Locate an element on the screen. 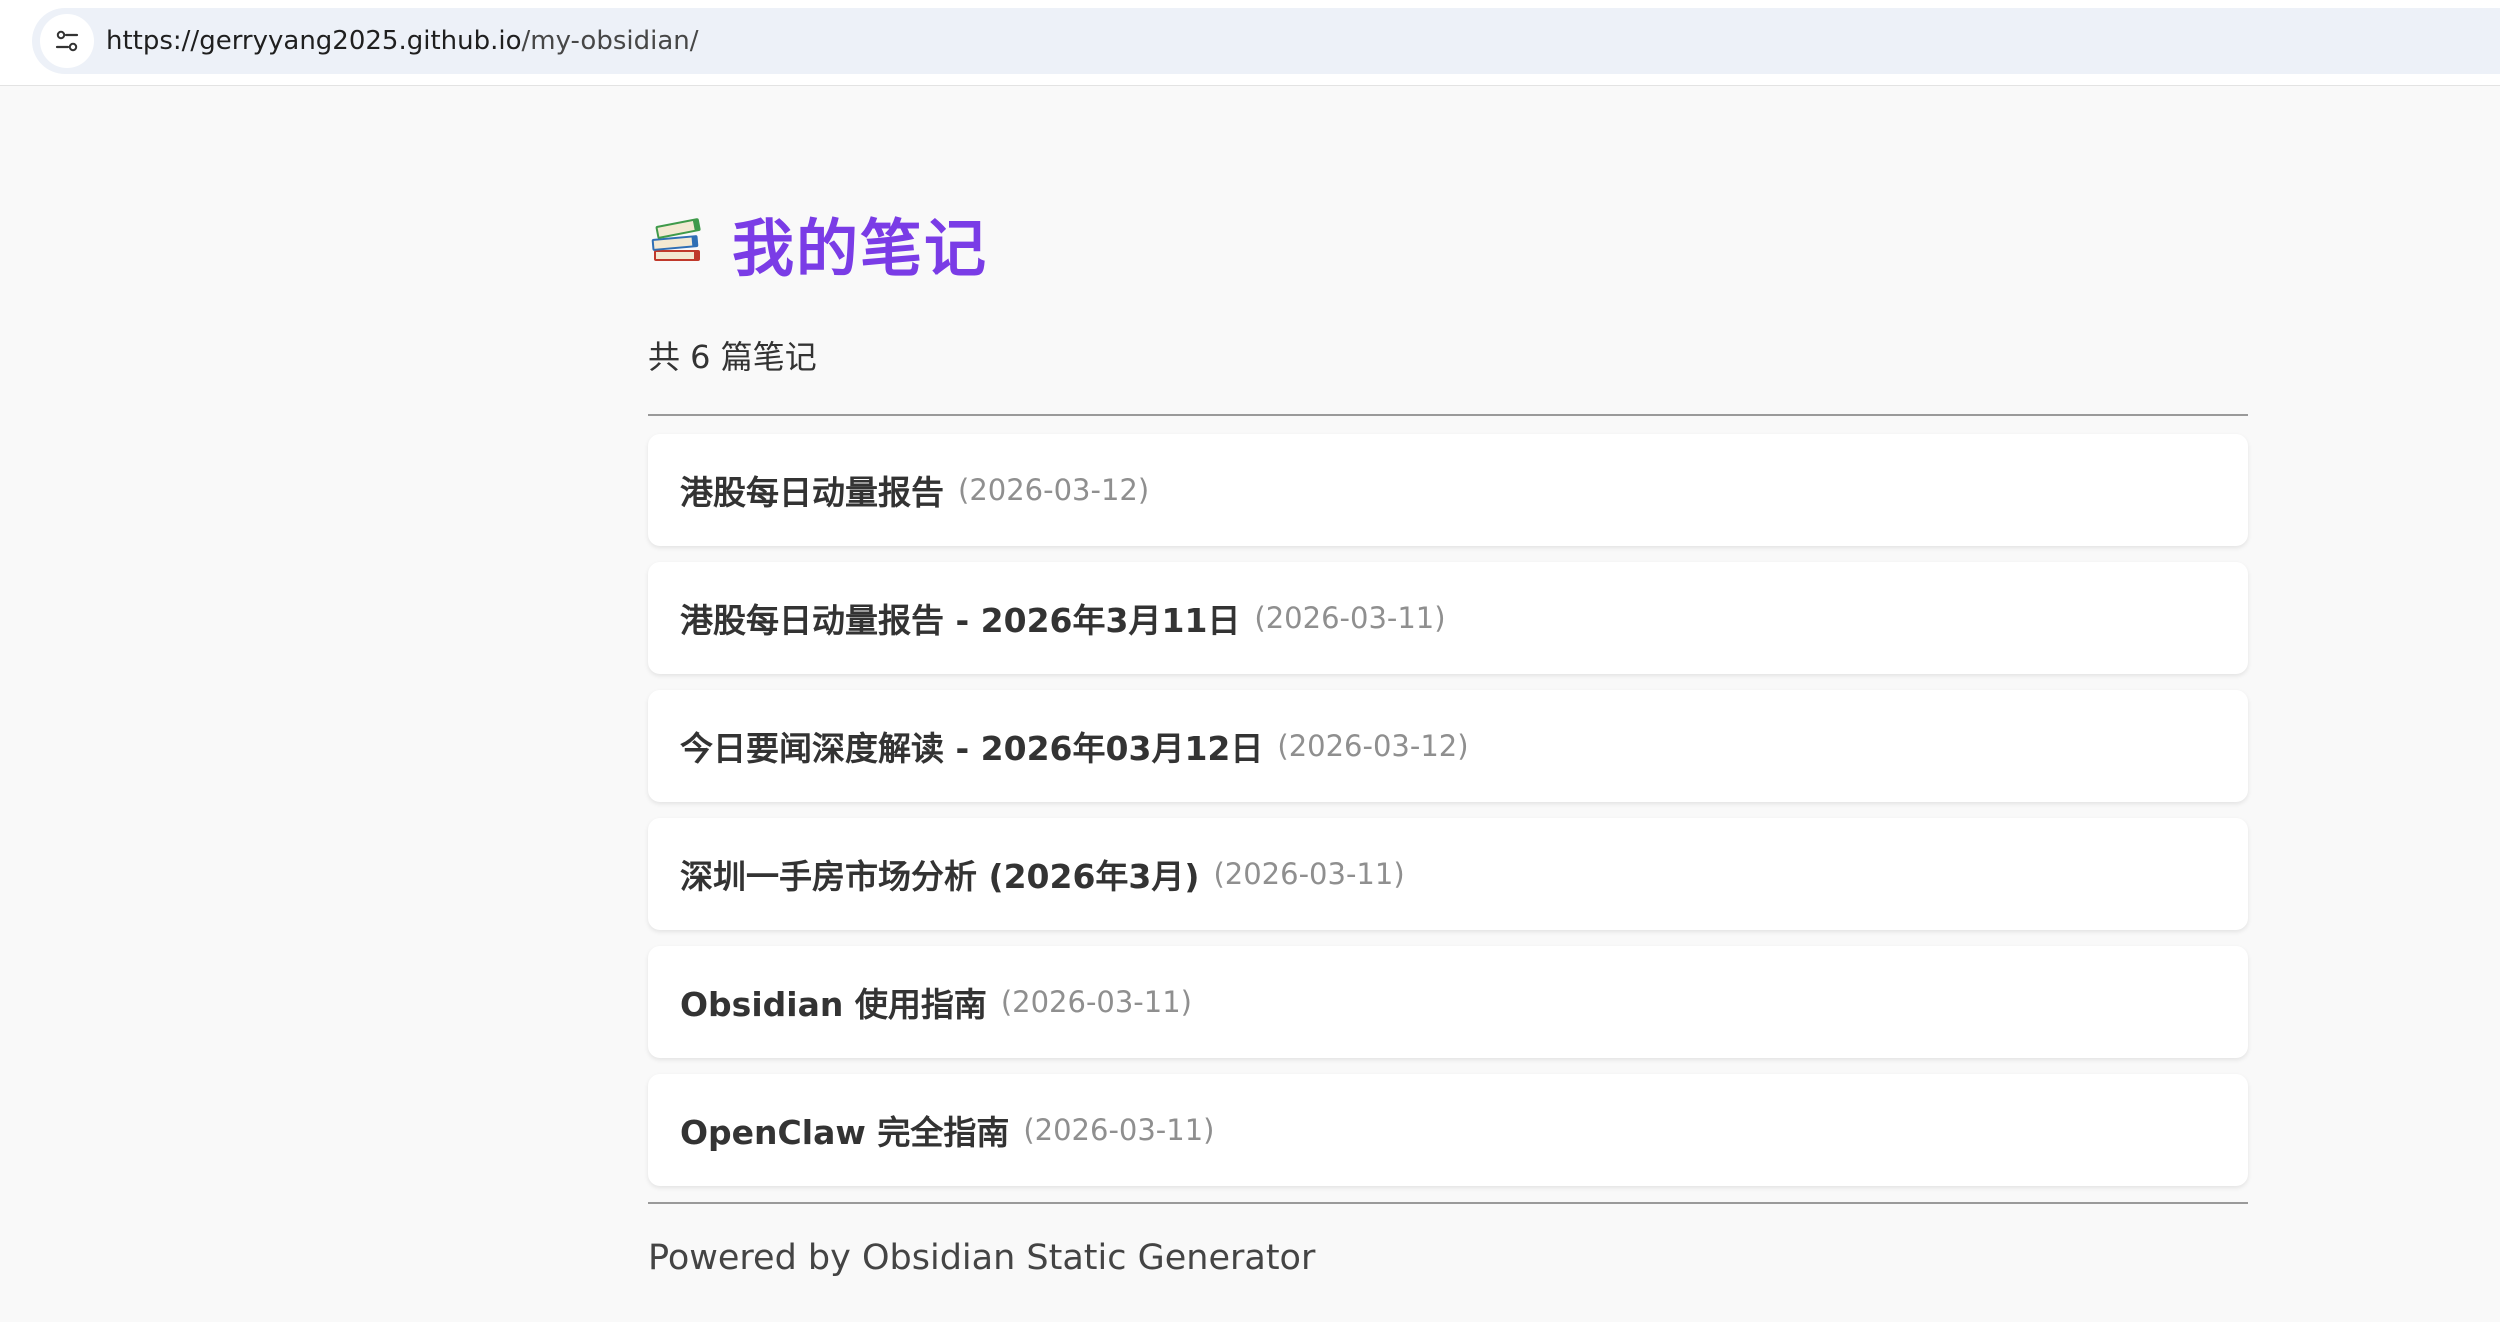  note-title-link: 港股每日动量报告 is located at coordinates (812, 490).